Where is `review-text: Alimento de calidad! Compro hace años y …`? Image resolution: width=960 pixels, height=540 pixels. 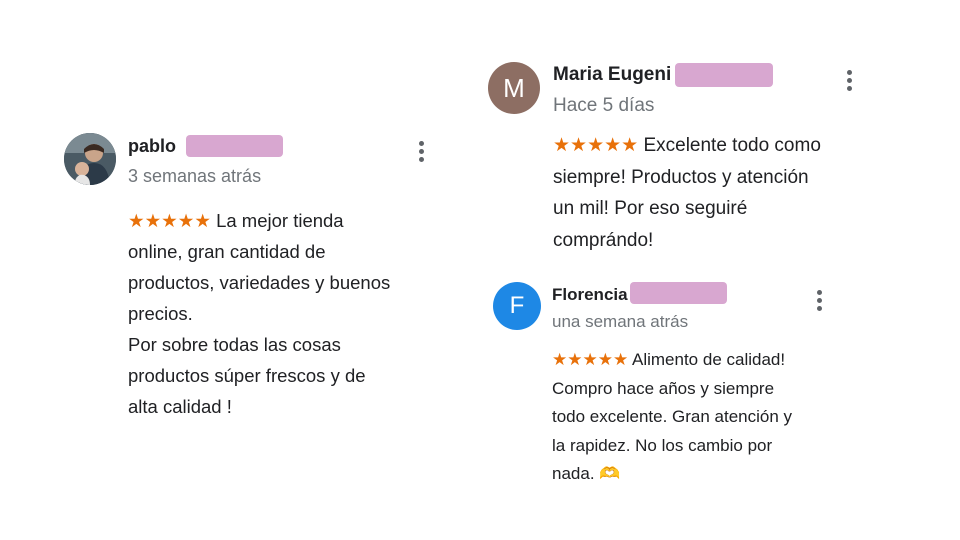
review-text: Alimento de calidad! Compro hace años y … is located at coordinates (672, 416).